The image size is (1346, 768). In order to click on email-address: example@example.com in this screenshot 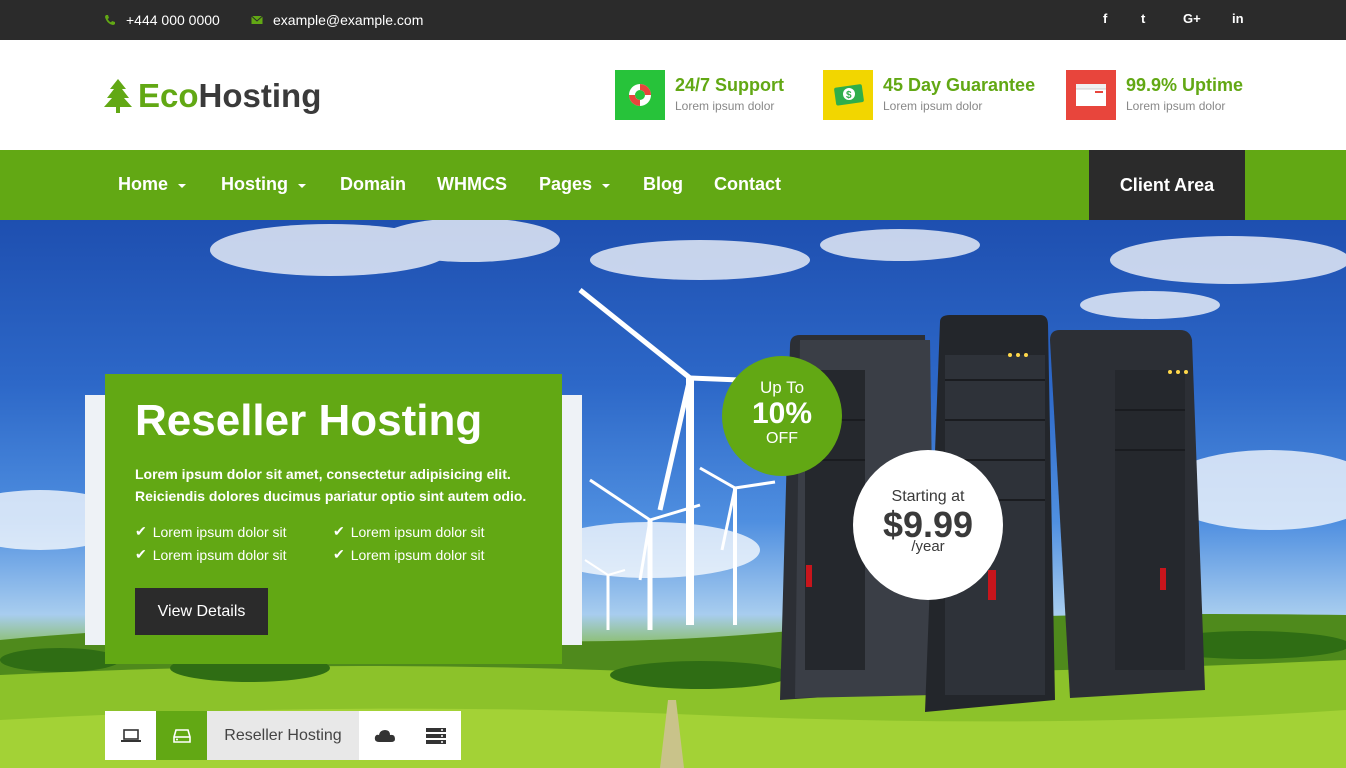, I will do `click(348, 20)`.